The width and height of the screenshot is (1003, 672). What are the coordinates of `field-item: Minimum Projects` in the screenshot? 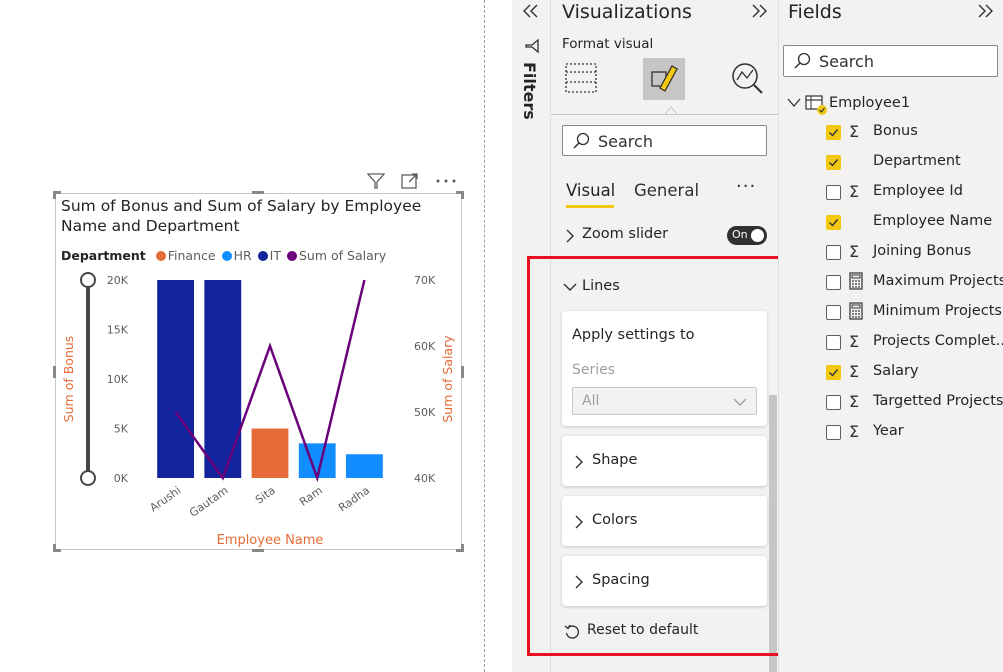 It's located at (914, 313).